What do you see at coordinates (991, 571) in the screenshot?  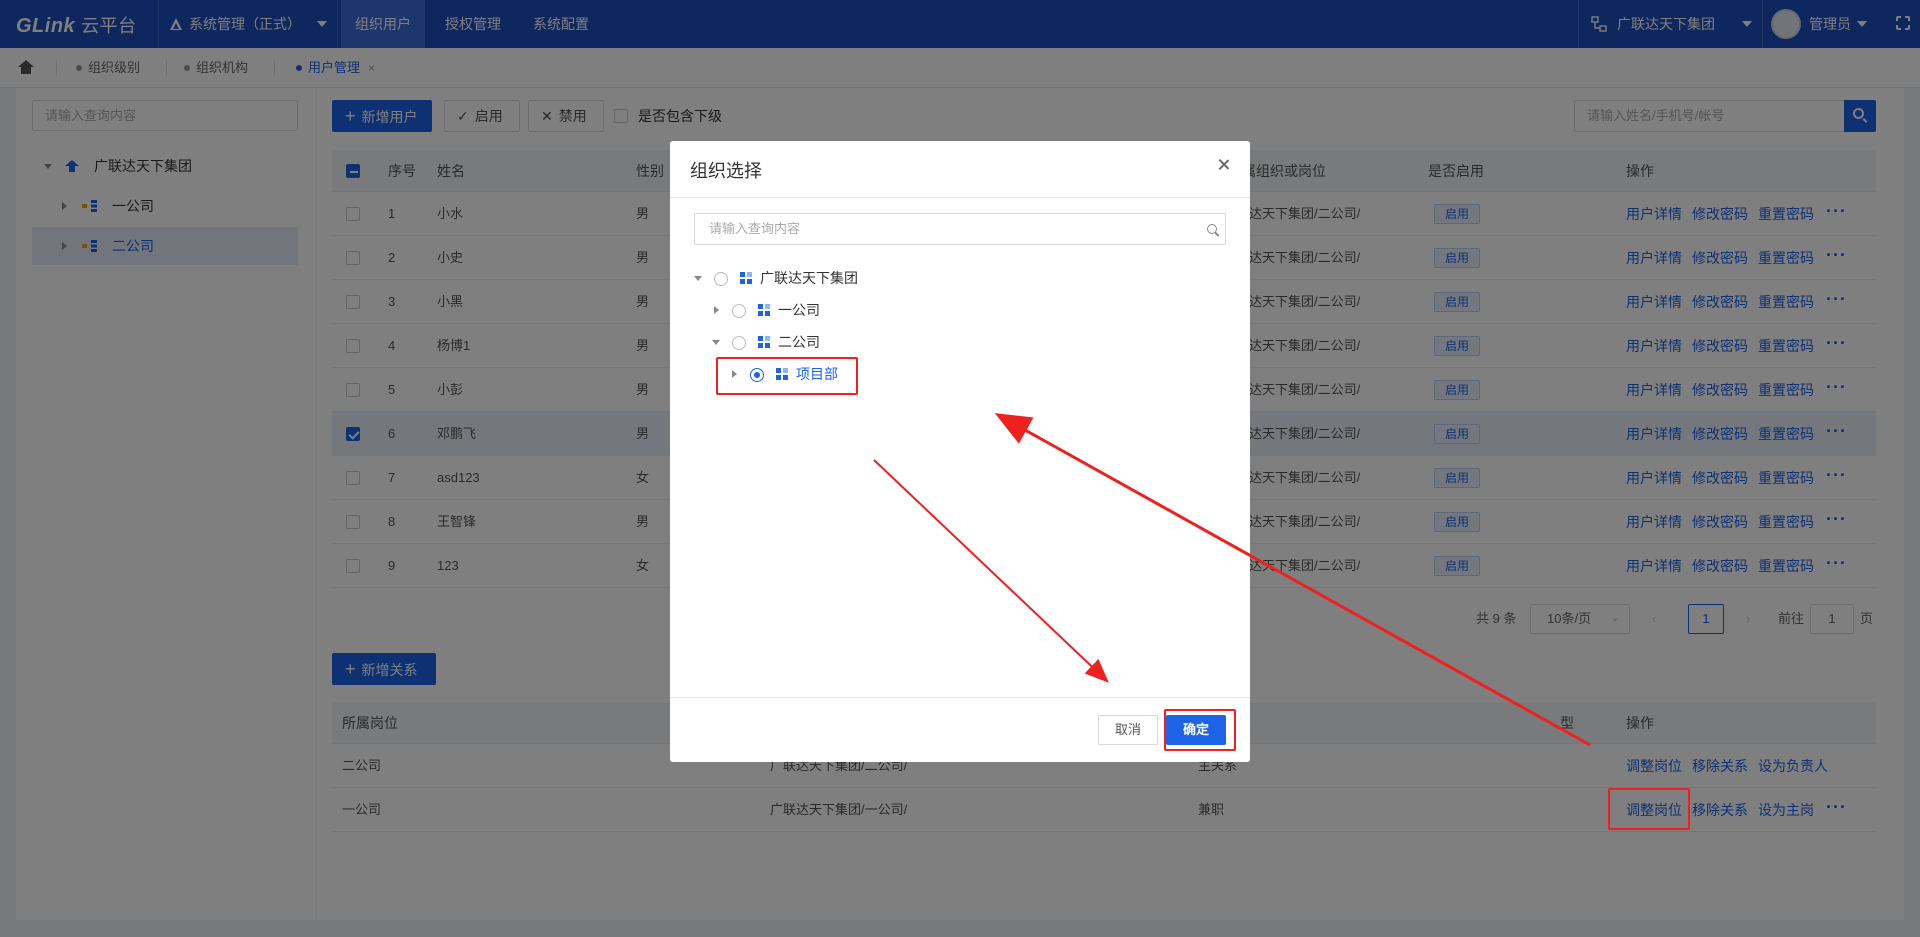 I see `arrow-to-confirm` at bounding box center [991, 571].